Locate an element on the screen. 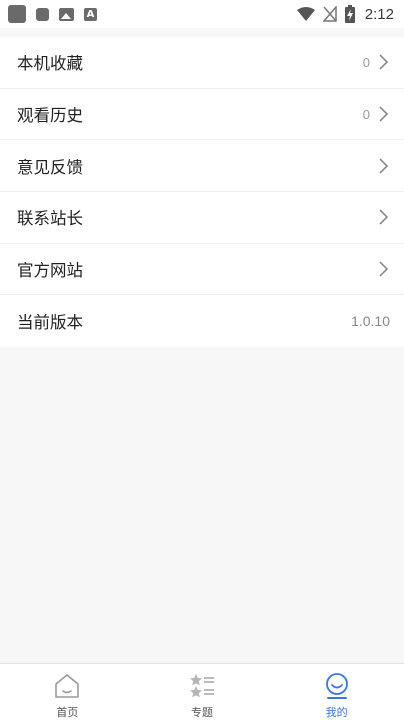  menu-item-feedback: 意见反馈 is located at coordinates (202, 166).